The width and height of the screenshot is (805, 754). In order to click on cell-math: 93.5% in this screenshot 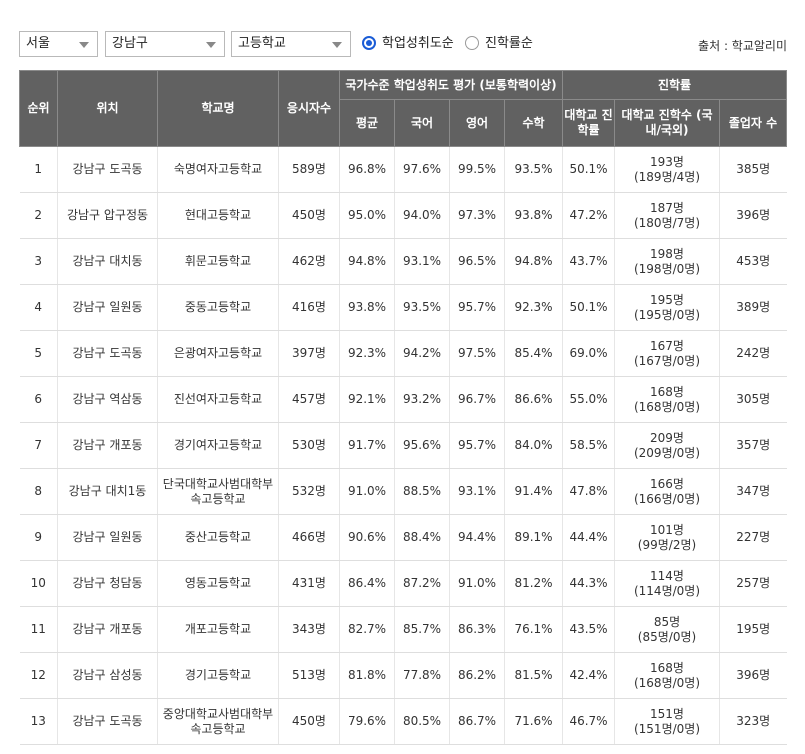, I will do `click(533, 169)`.